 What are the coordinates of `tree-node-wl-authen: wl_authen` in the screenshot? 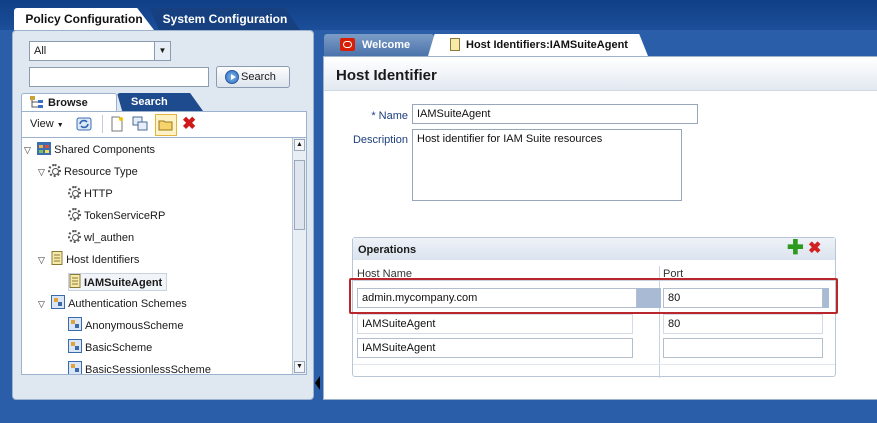 It's located at (101, 238).